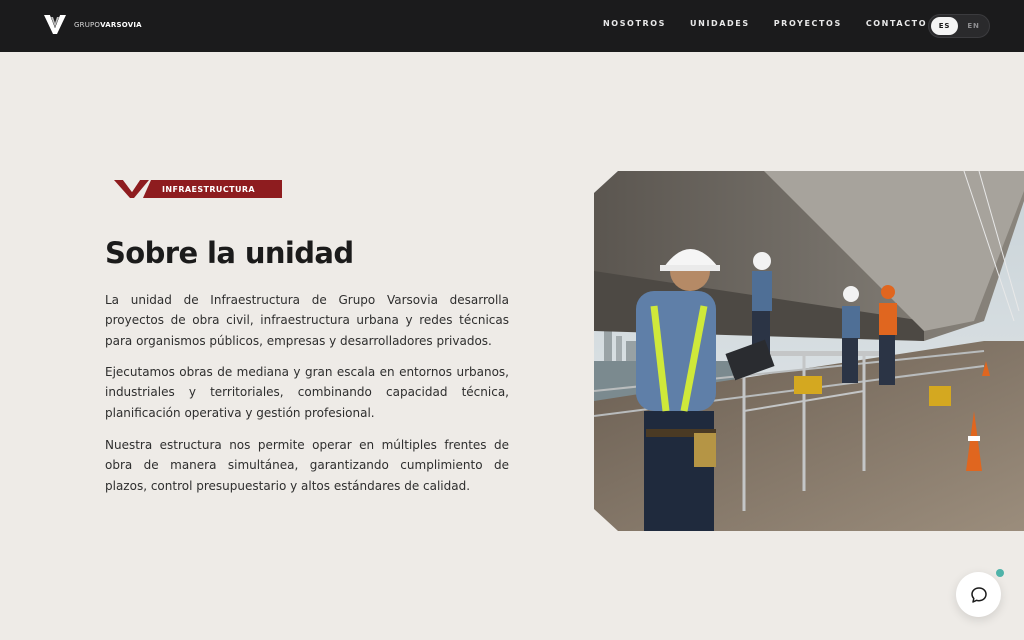 The height and width of the screenshot is (640, 1024). I want to click on chat-button, so click(978, 594).